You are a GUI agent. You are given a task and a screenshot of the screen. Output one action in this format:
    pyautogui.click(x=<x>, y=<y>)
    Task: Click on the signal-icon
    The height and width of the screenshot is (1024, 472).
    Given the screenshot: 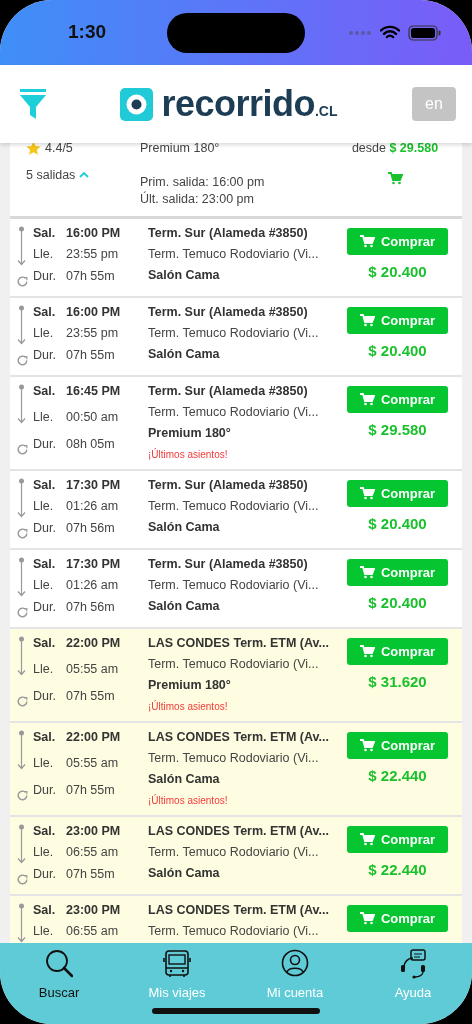 What is the action you would take?
    pyautogui.click(x=360, y=32)
    